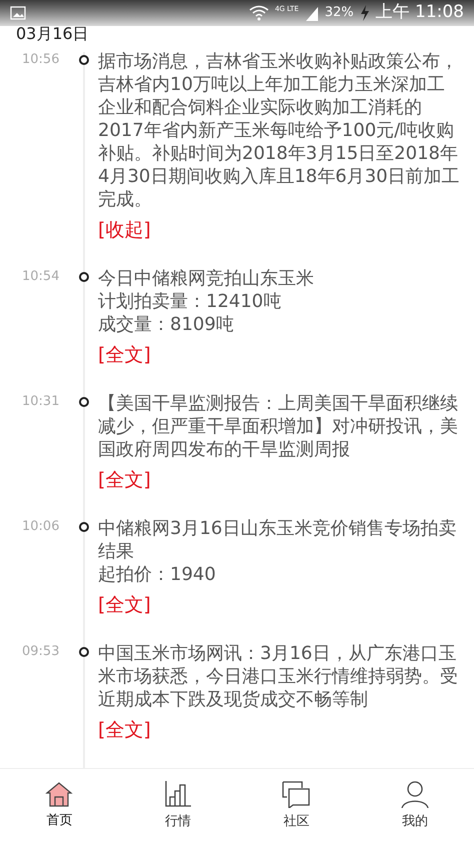 Image resolution: width=474 pixels, height=842 pixels. I want to click on news-text: 中储粮网3月16日山东玉米竞价销售专场拍卖结果, so click(278, 540).